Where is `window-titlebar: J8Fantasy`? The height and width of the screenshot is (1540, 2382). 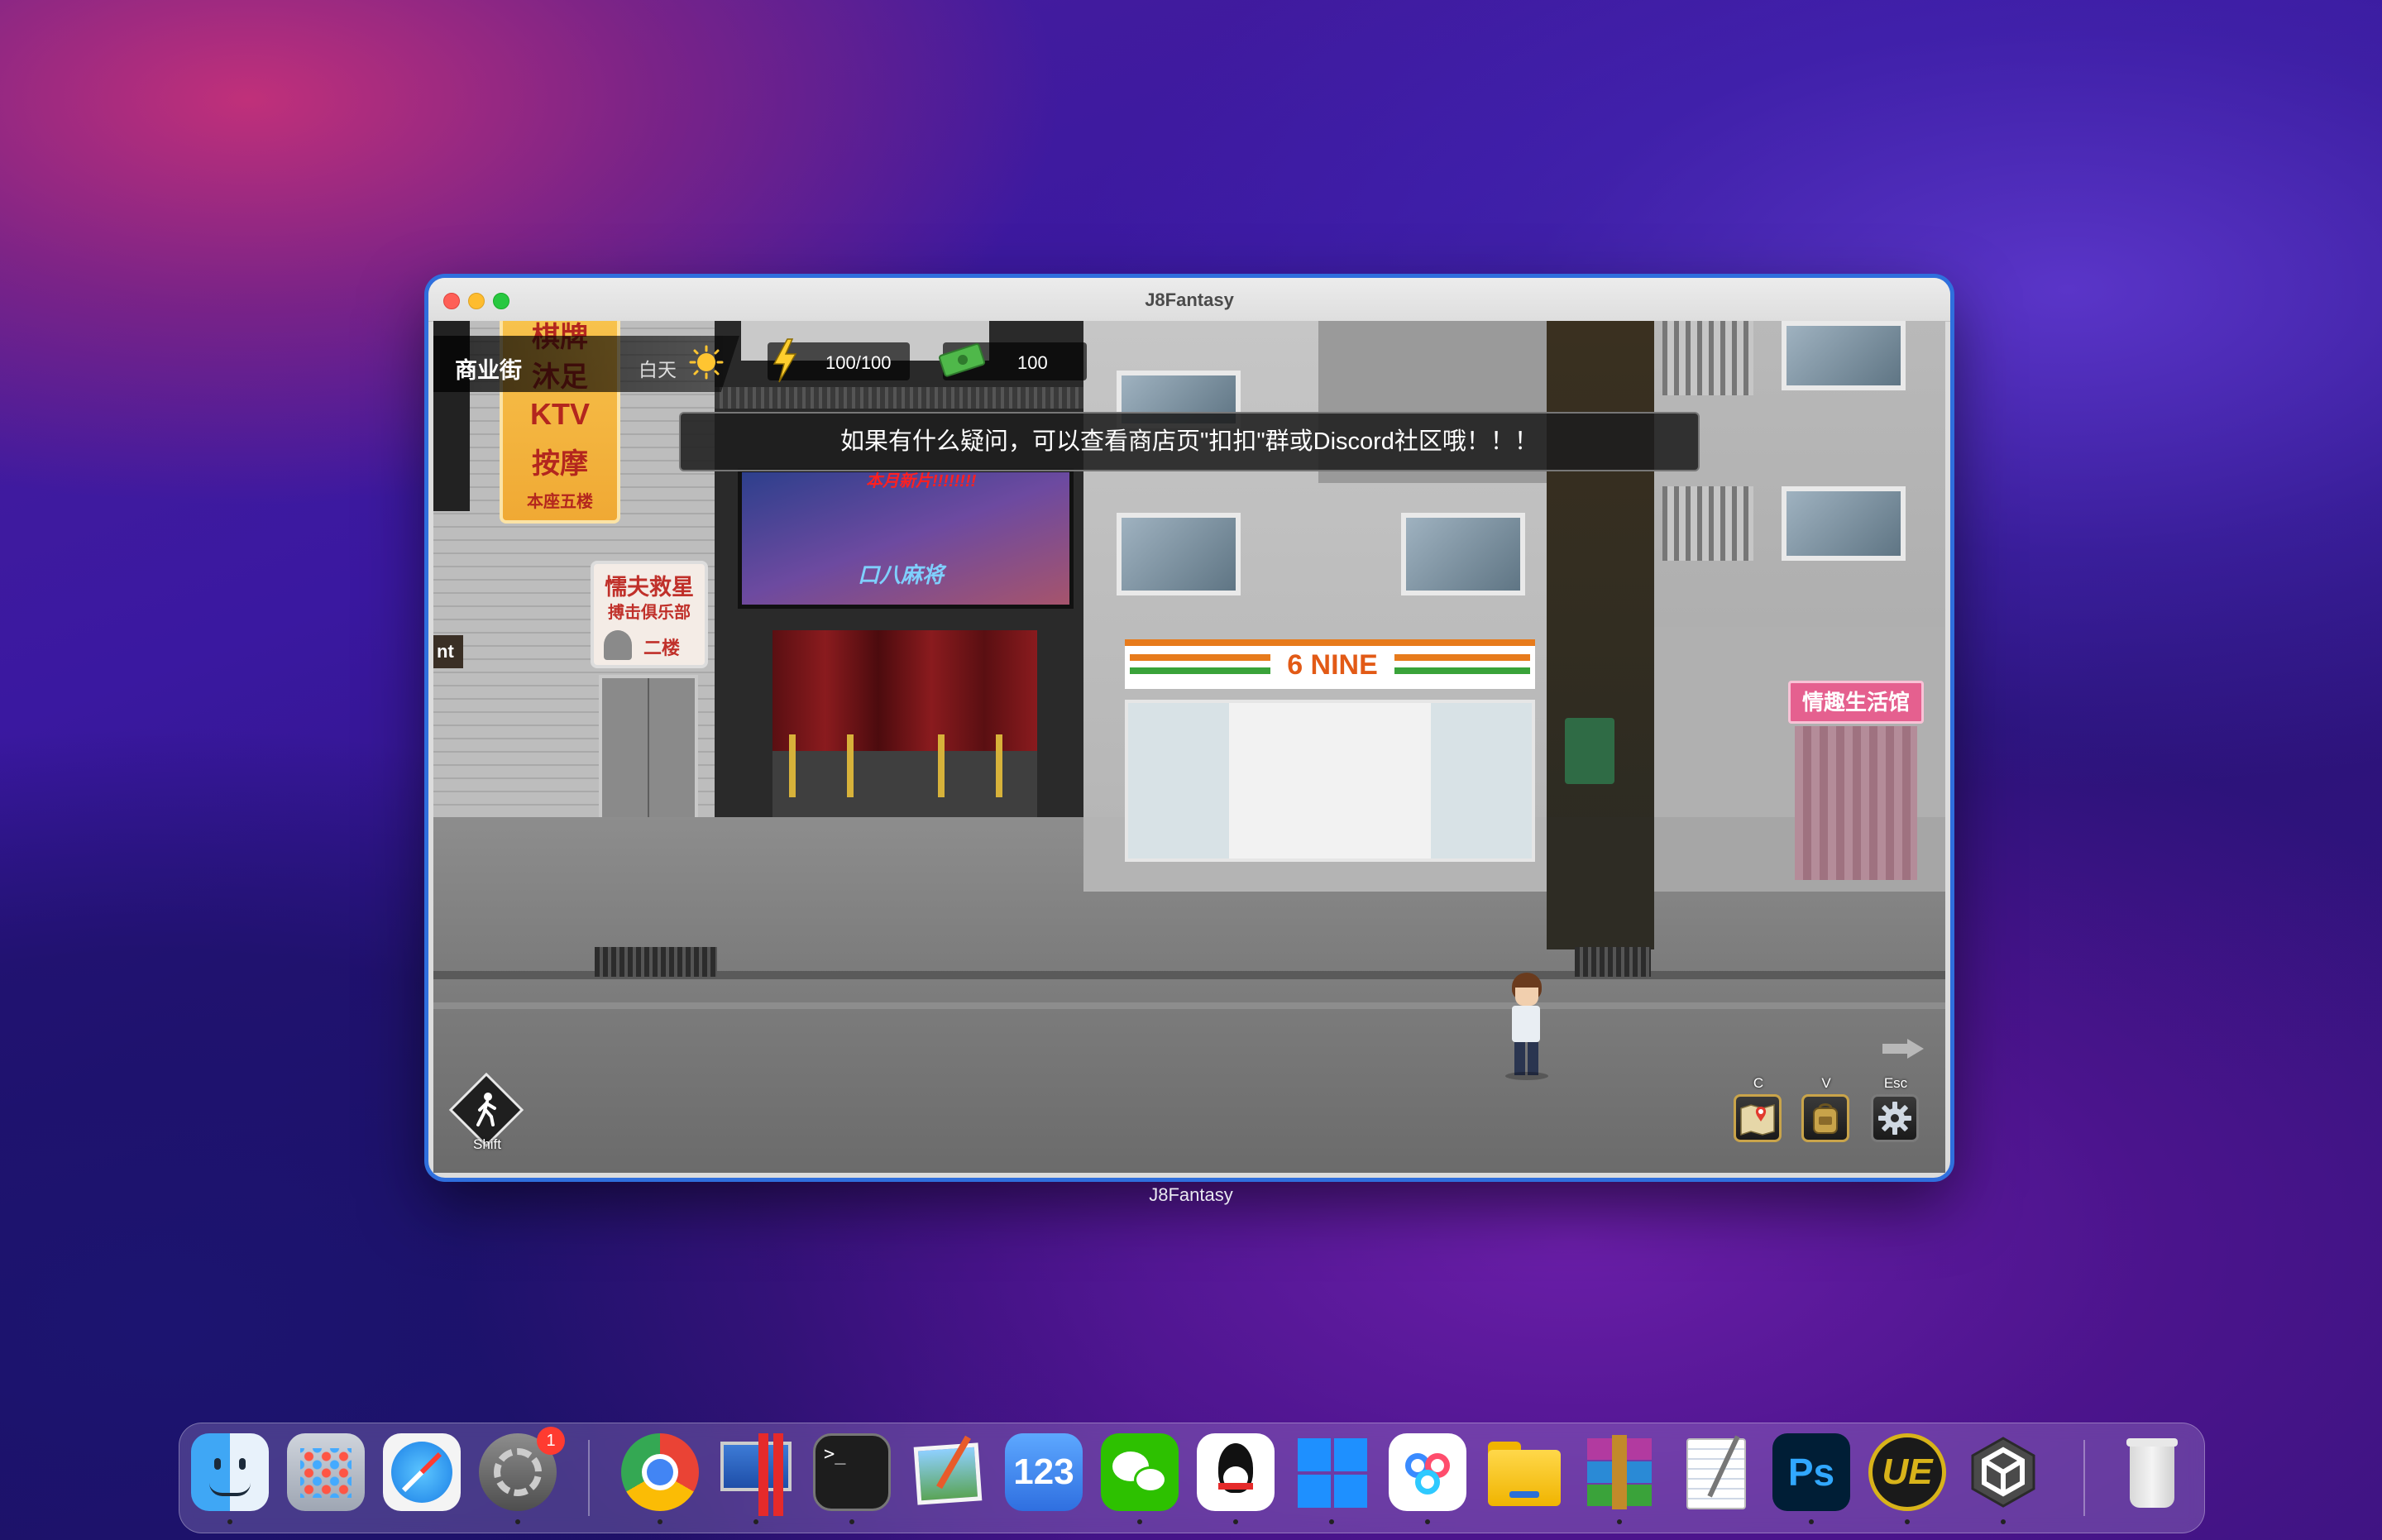 window-titlebar: J8Fantasy is located at coordinates (1189, 300).